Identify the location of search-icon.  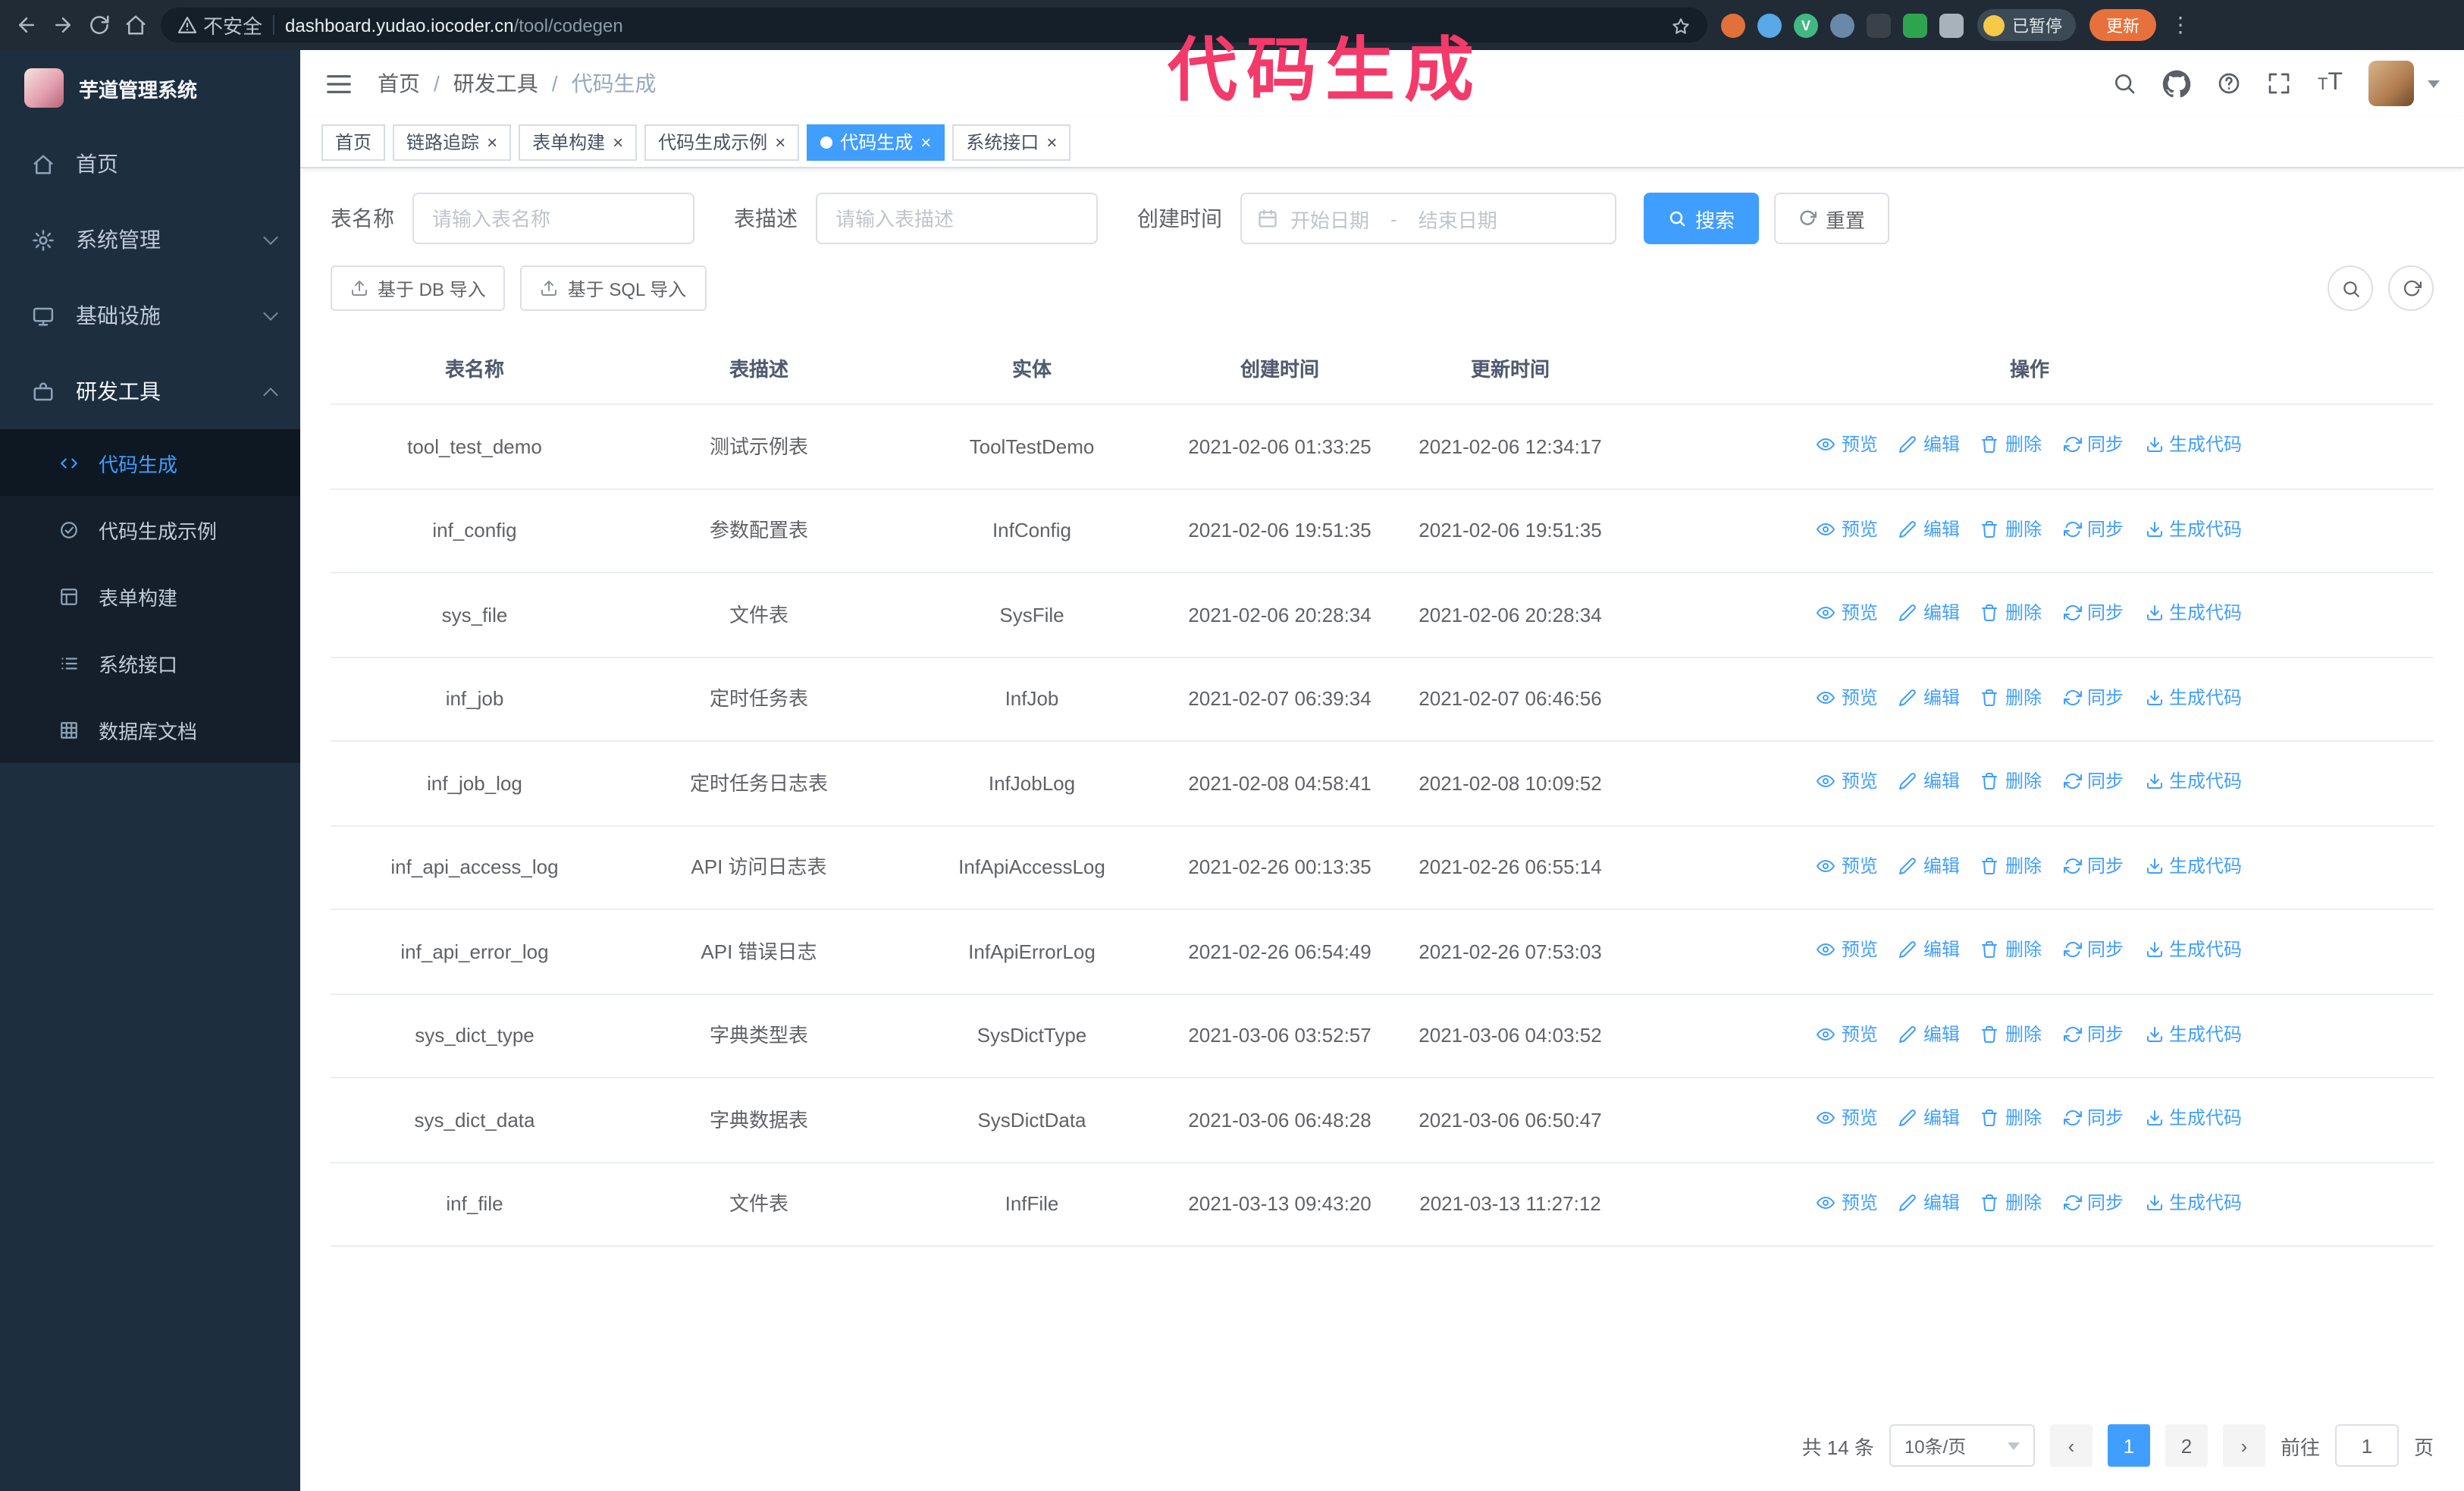
(2125, 83).